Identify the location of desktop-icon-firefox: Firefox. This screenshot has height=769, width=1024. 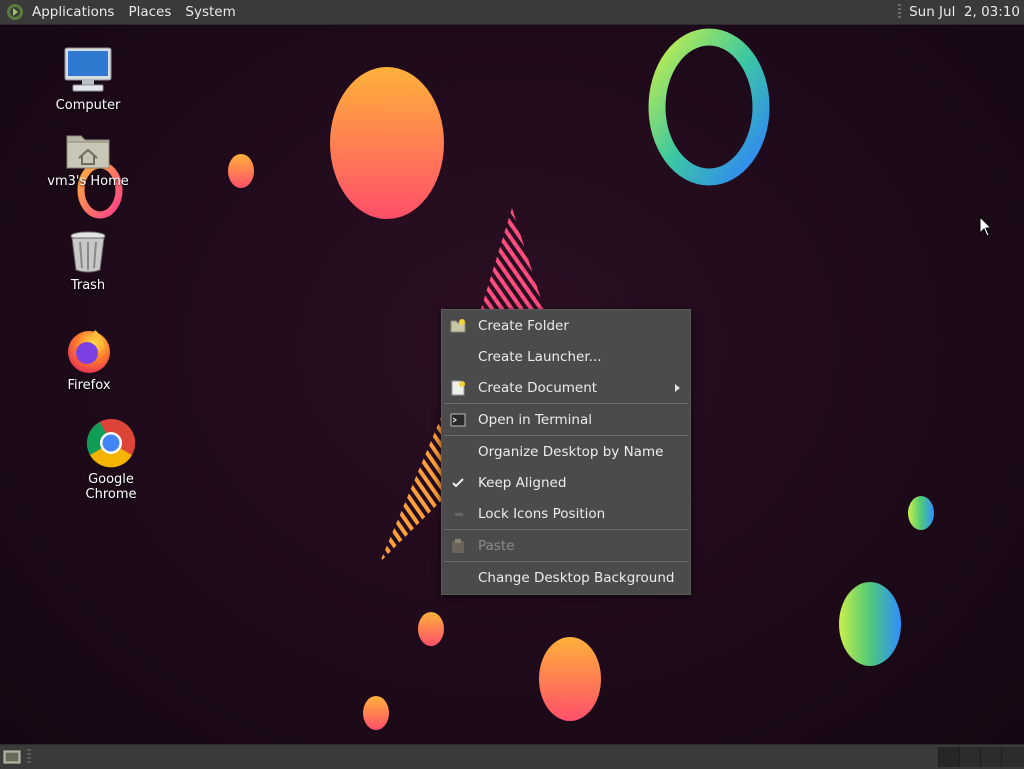
(89, 359).